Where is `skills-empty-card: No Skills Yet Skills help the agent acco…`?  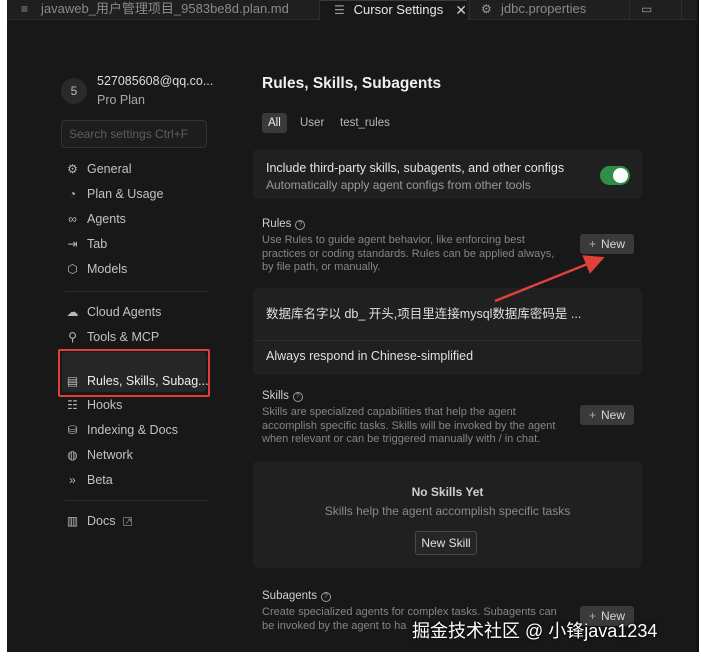
skills-empty-card: No Skills Yet Skills help the agent acco… is located at coordinates (447, 514).